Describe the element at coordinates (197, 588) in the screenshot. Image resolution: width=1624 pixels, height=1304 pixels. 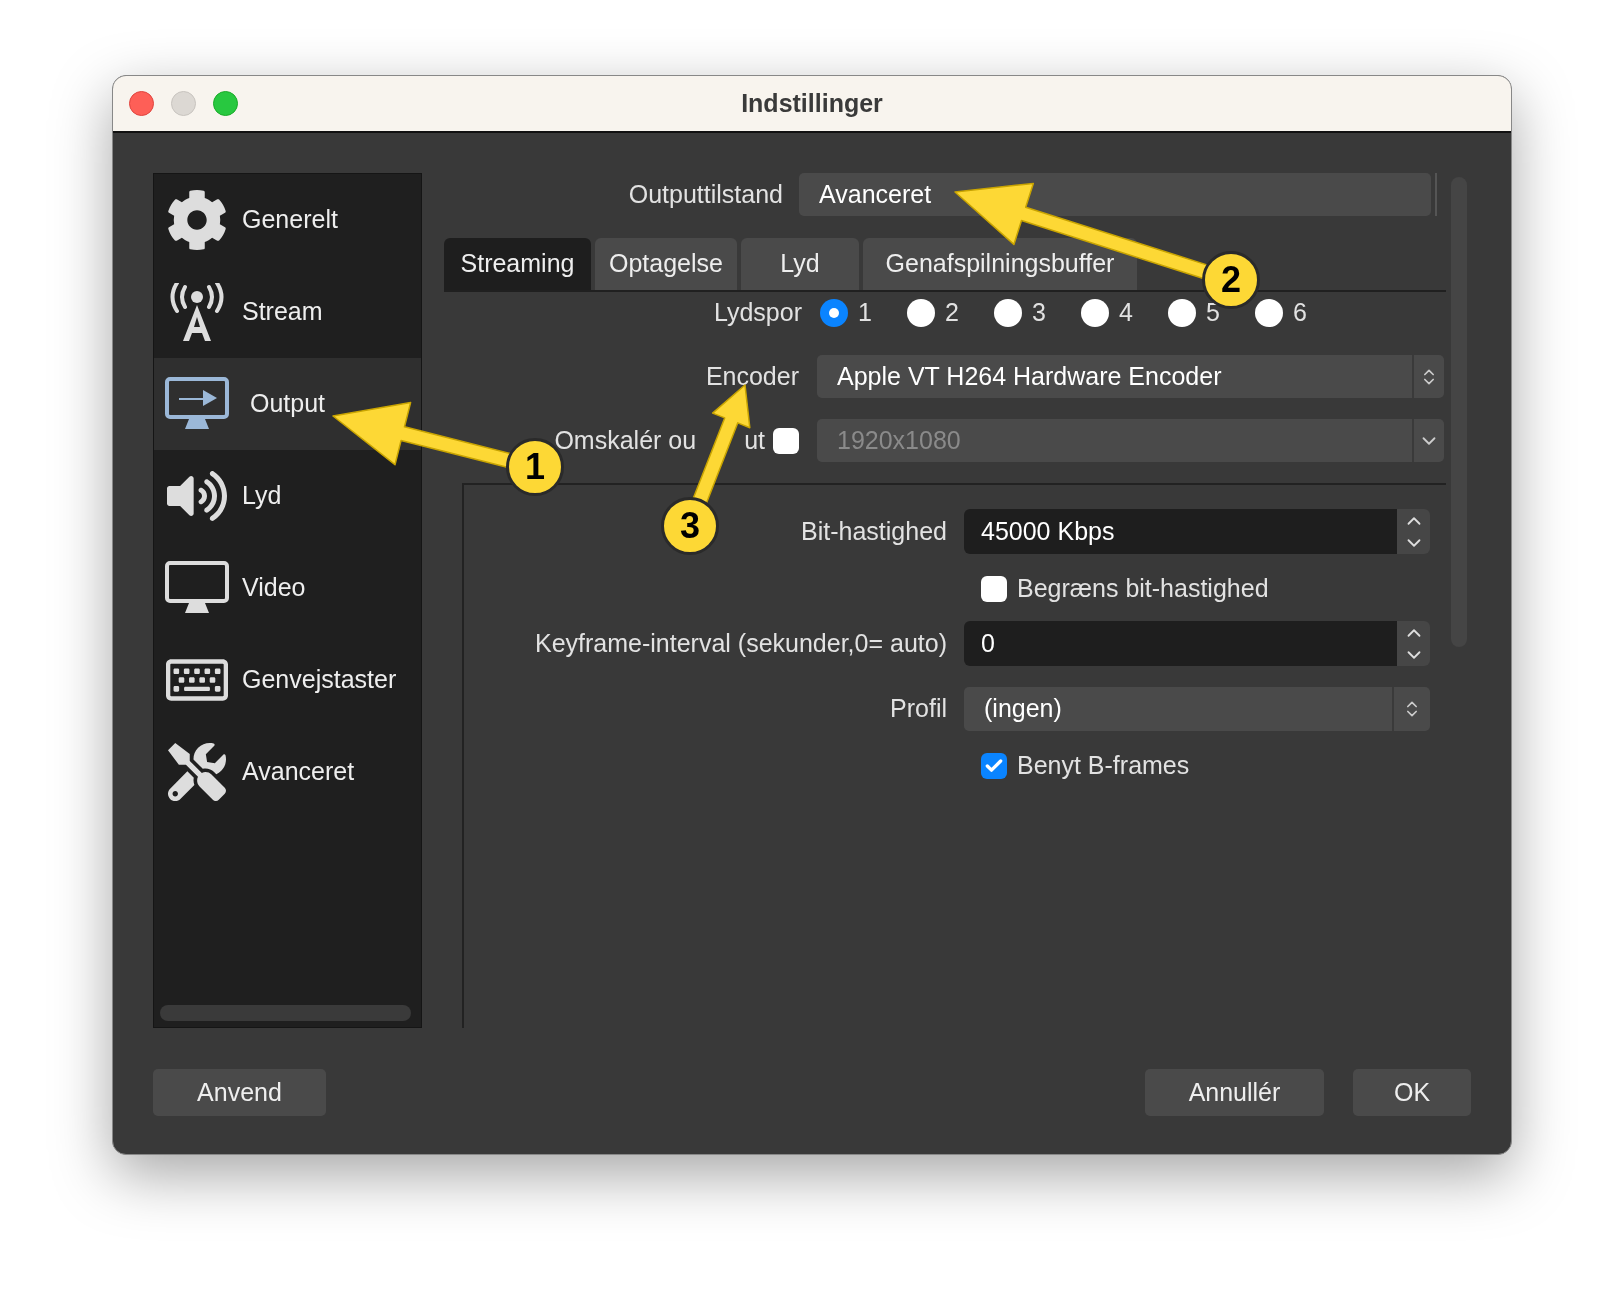
I see `monitor-icon` at that location.